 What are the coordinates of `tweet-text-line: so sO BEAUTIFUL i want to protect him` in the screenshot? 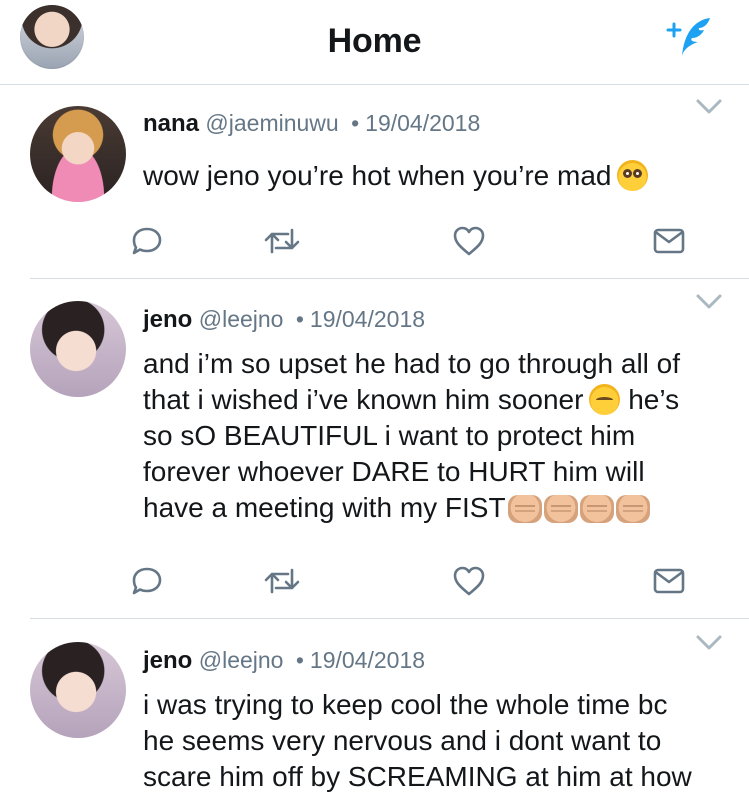 It's located at (389, 435).